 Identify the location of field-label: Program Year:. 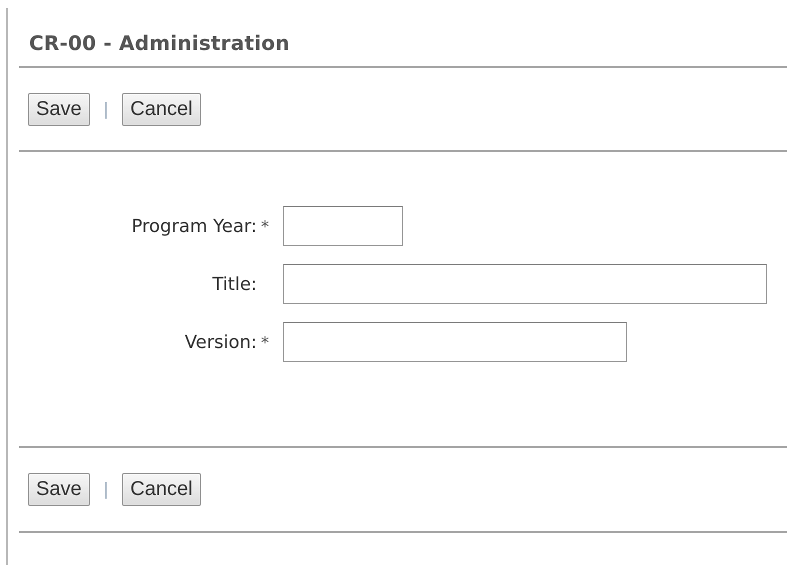
(194, 226).